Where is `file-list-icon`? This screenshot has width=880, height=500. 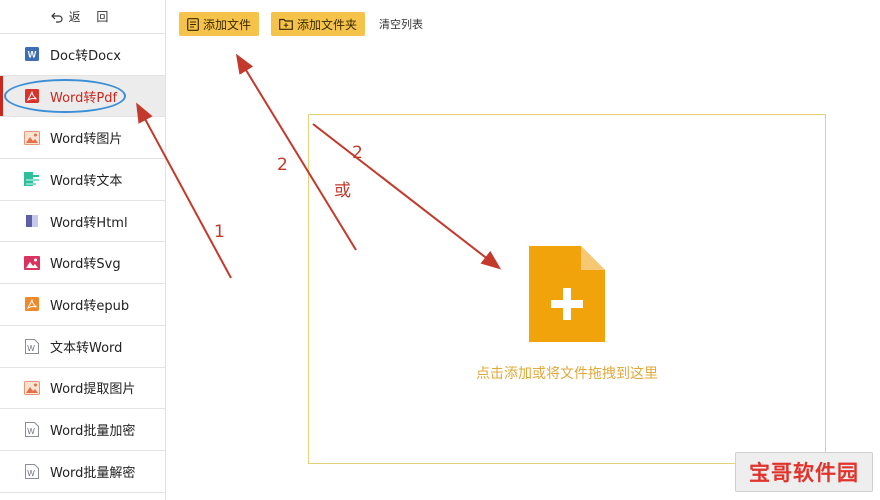 file-list-icon is located at coordinates (193, 24).